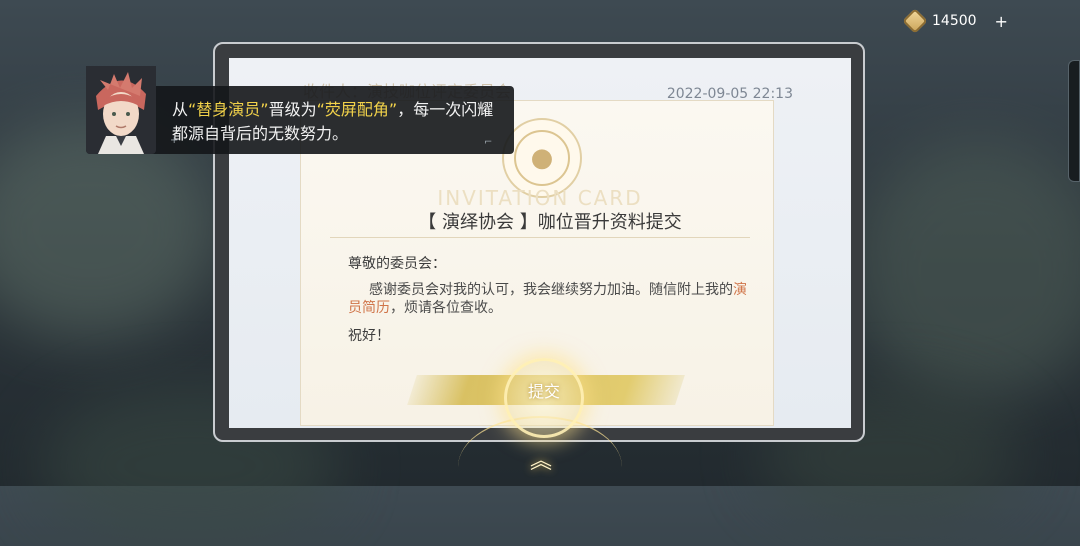 The width and height of the screenshot is (1080, 546). I want to click on corner-decoration: ⌐, so click(488, 142).